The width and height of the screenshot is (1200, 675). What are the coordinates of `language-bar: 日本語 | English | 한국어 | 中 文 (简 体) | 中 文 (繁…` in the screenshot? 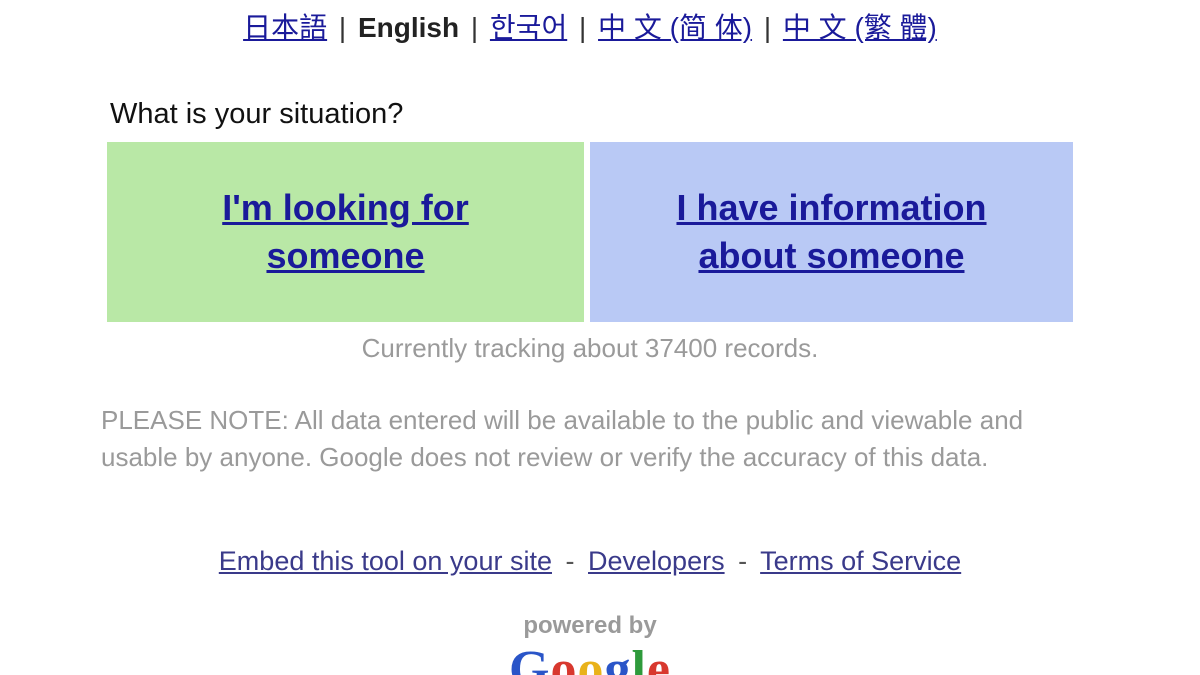 It's located at (590, 28).